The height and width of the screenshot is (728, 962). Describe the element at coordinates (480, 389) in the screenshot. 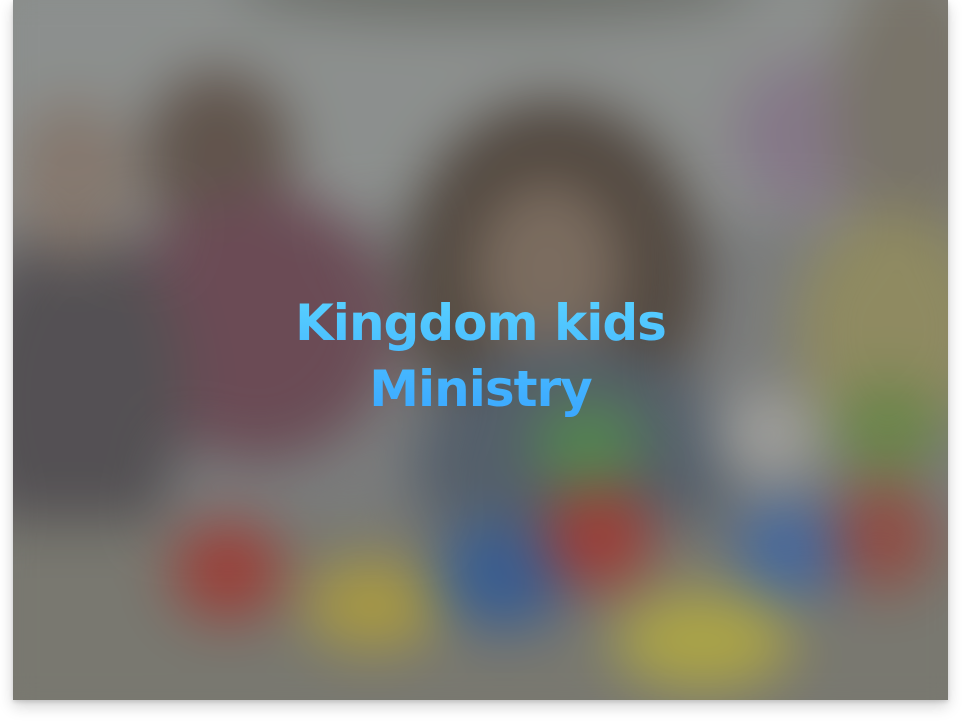

I see `hero-title-line-2: Ministry` at that location.